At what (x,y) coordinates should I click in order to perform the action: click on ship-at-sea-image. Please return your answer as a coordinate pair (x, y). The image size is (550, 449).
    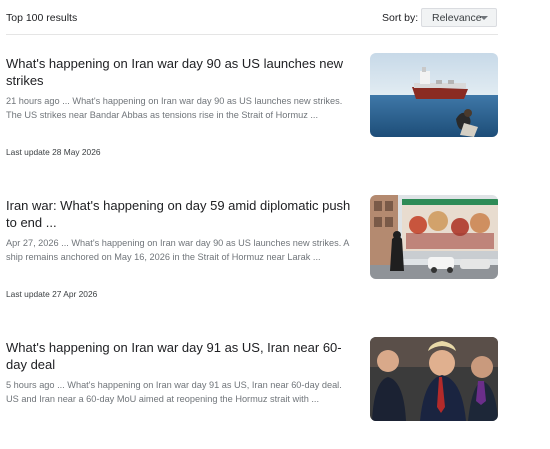
    Looking at the image, I should click on (434, 95).